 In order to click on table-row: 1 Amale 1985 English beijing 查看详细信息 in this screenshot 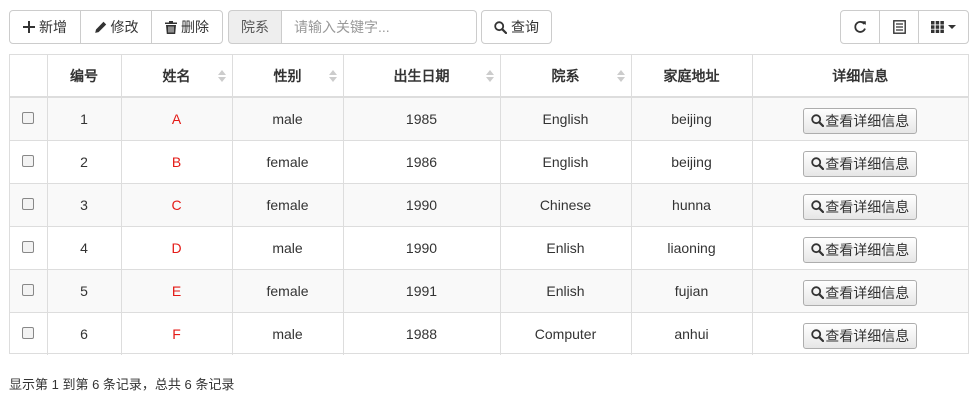, I will do `click(489, 119)`.